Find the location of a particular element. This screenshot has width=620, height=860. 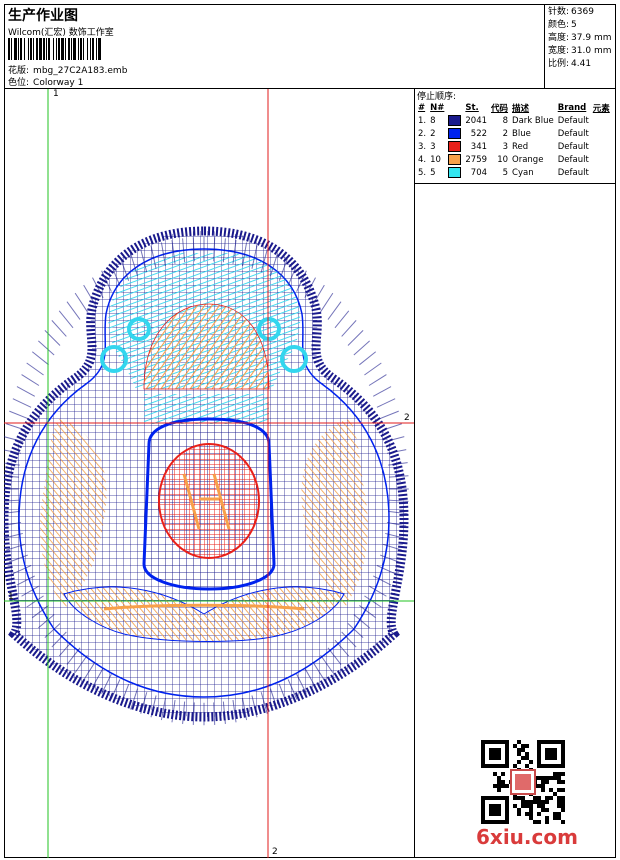

col-n: N# is located at coordinates (437, 107).